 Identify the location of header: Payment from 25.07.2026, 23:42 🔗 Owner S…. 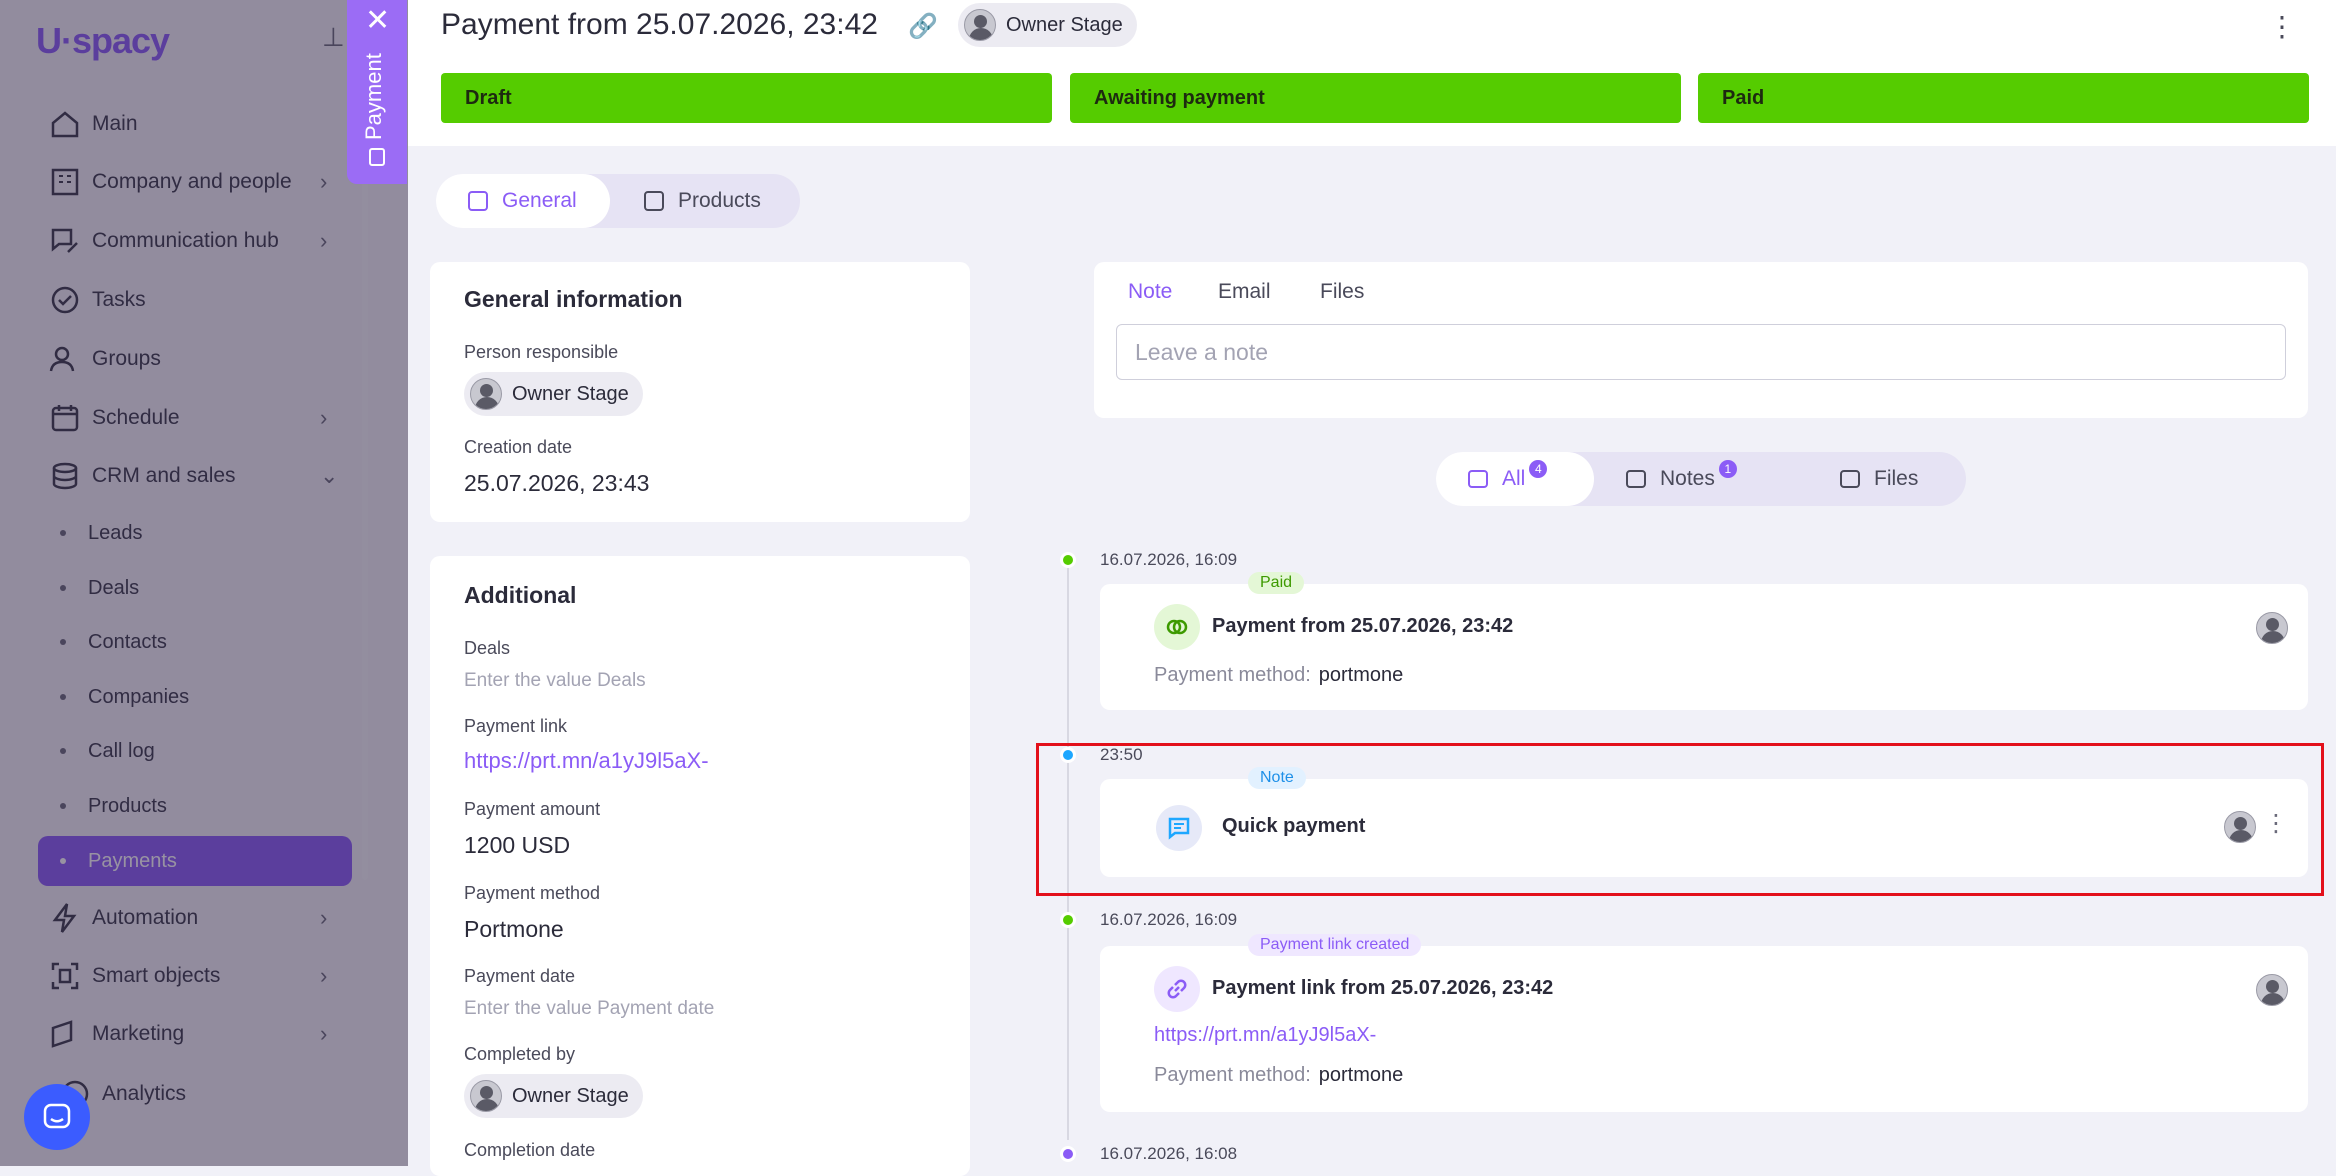
(1372, 73).